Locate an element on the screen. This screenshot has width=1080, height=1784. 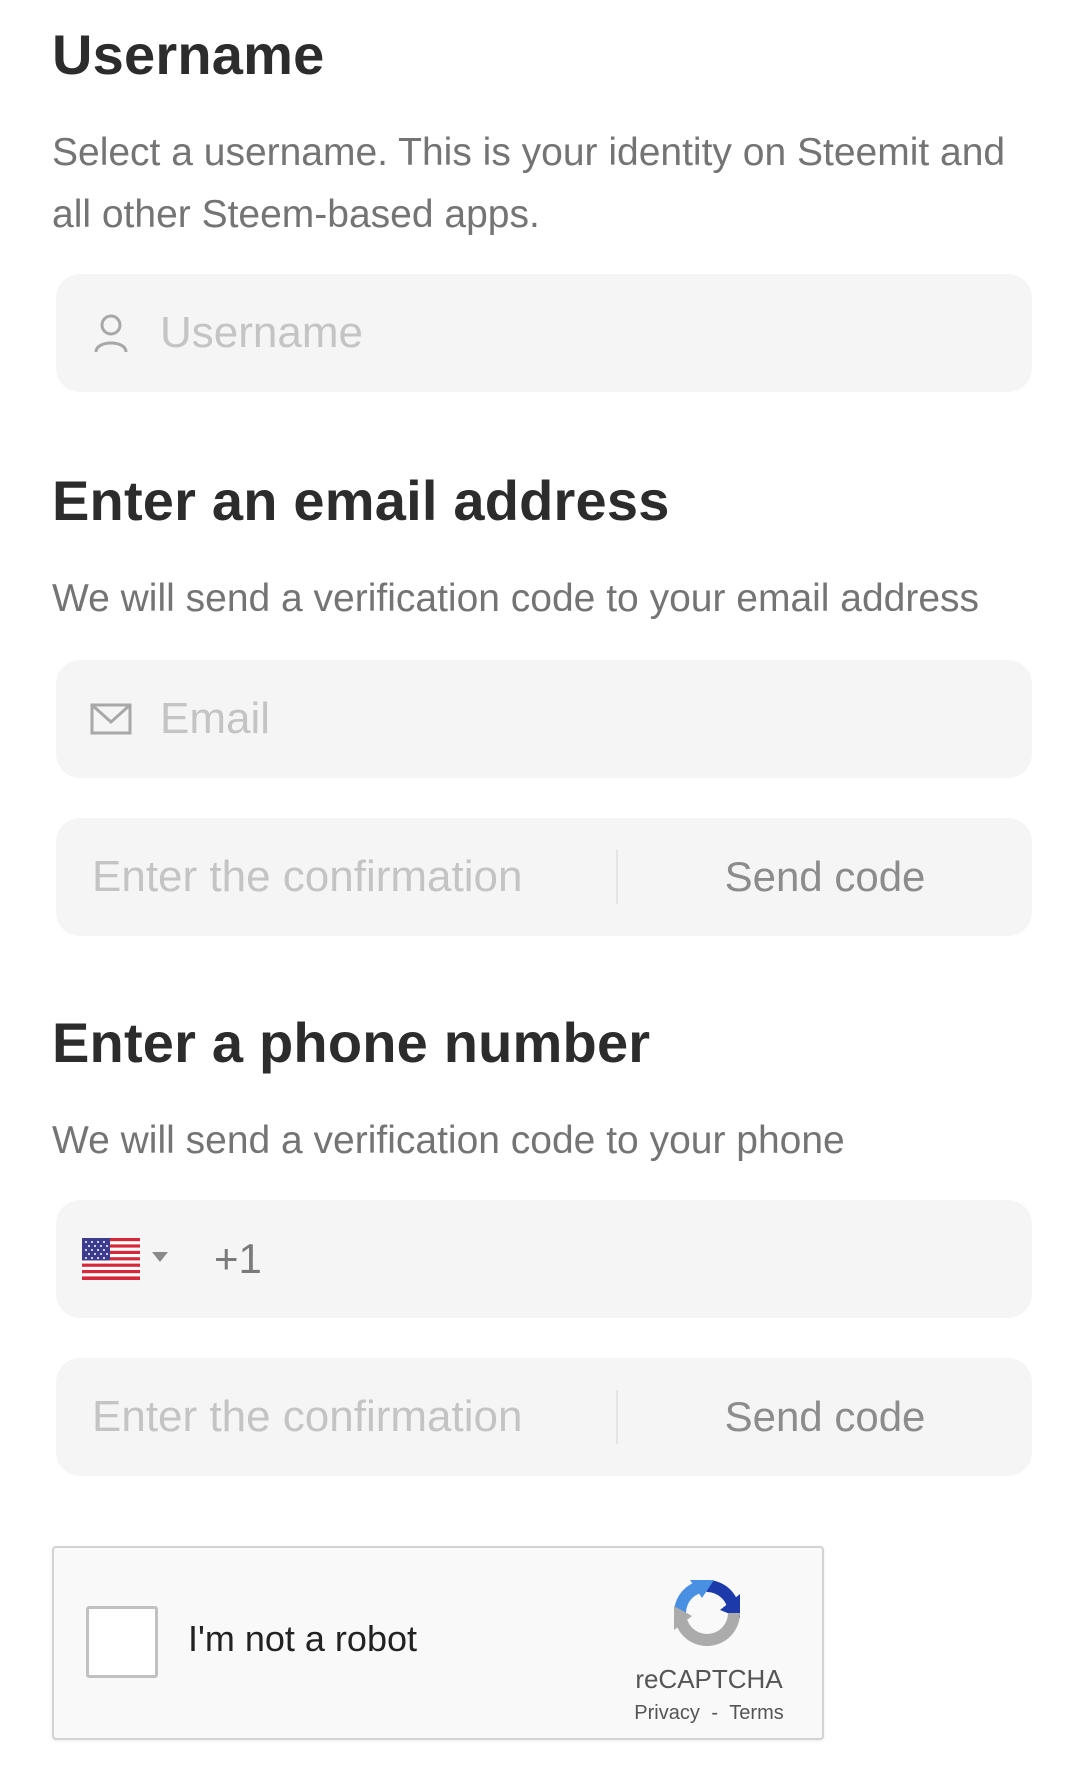
phone-heading: Enter a phone number is located at coordinates (351, 1042).